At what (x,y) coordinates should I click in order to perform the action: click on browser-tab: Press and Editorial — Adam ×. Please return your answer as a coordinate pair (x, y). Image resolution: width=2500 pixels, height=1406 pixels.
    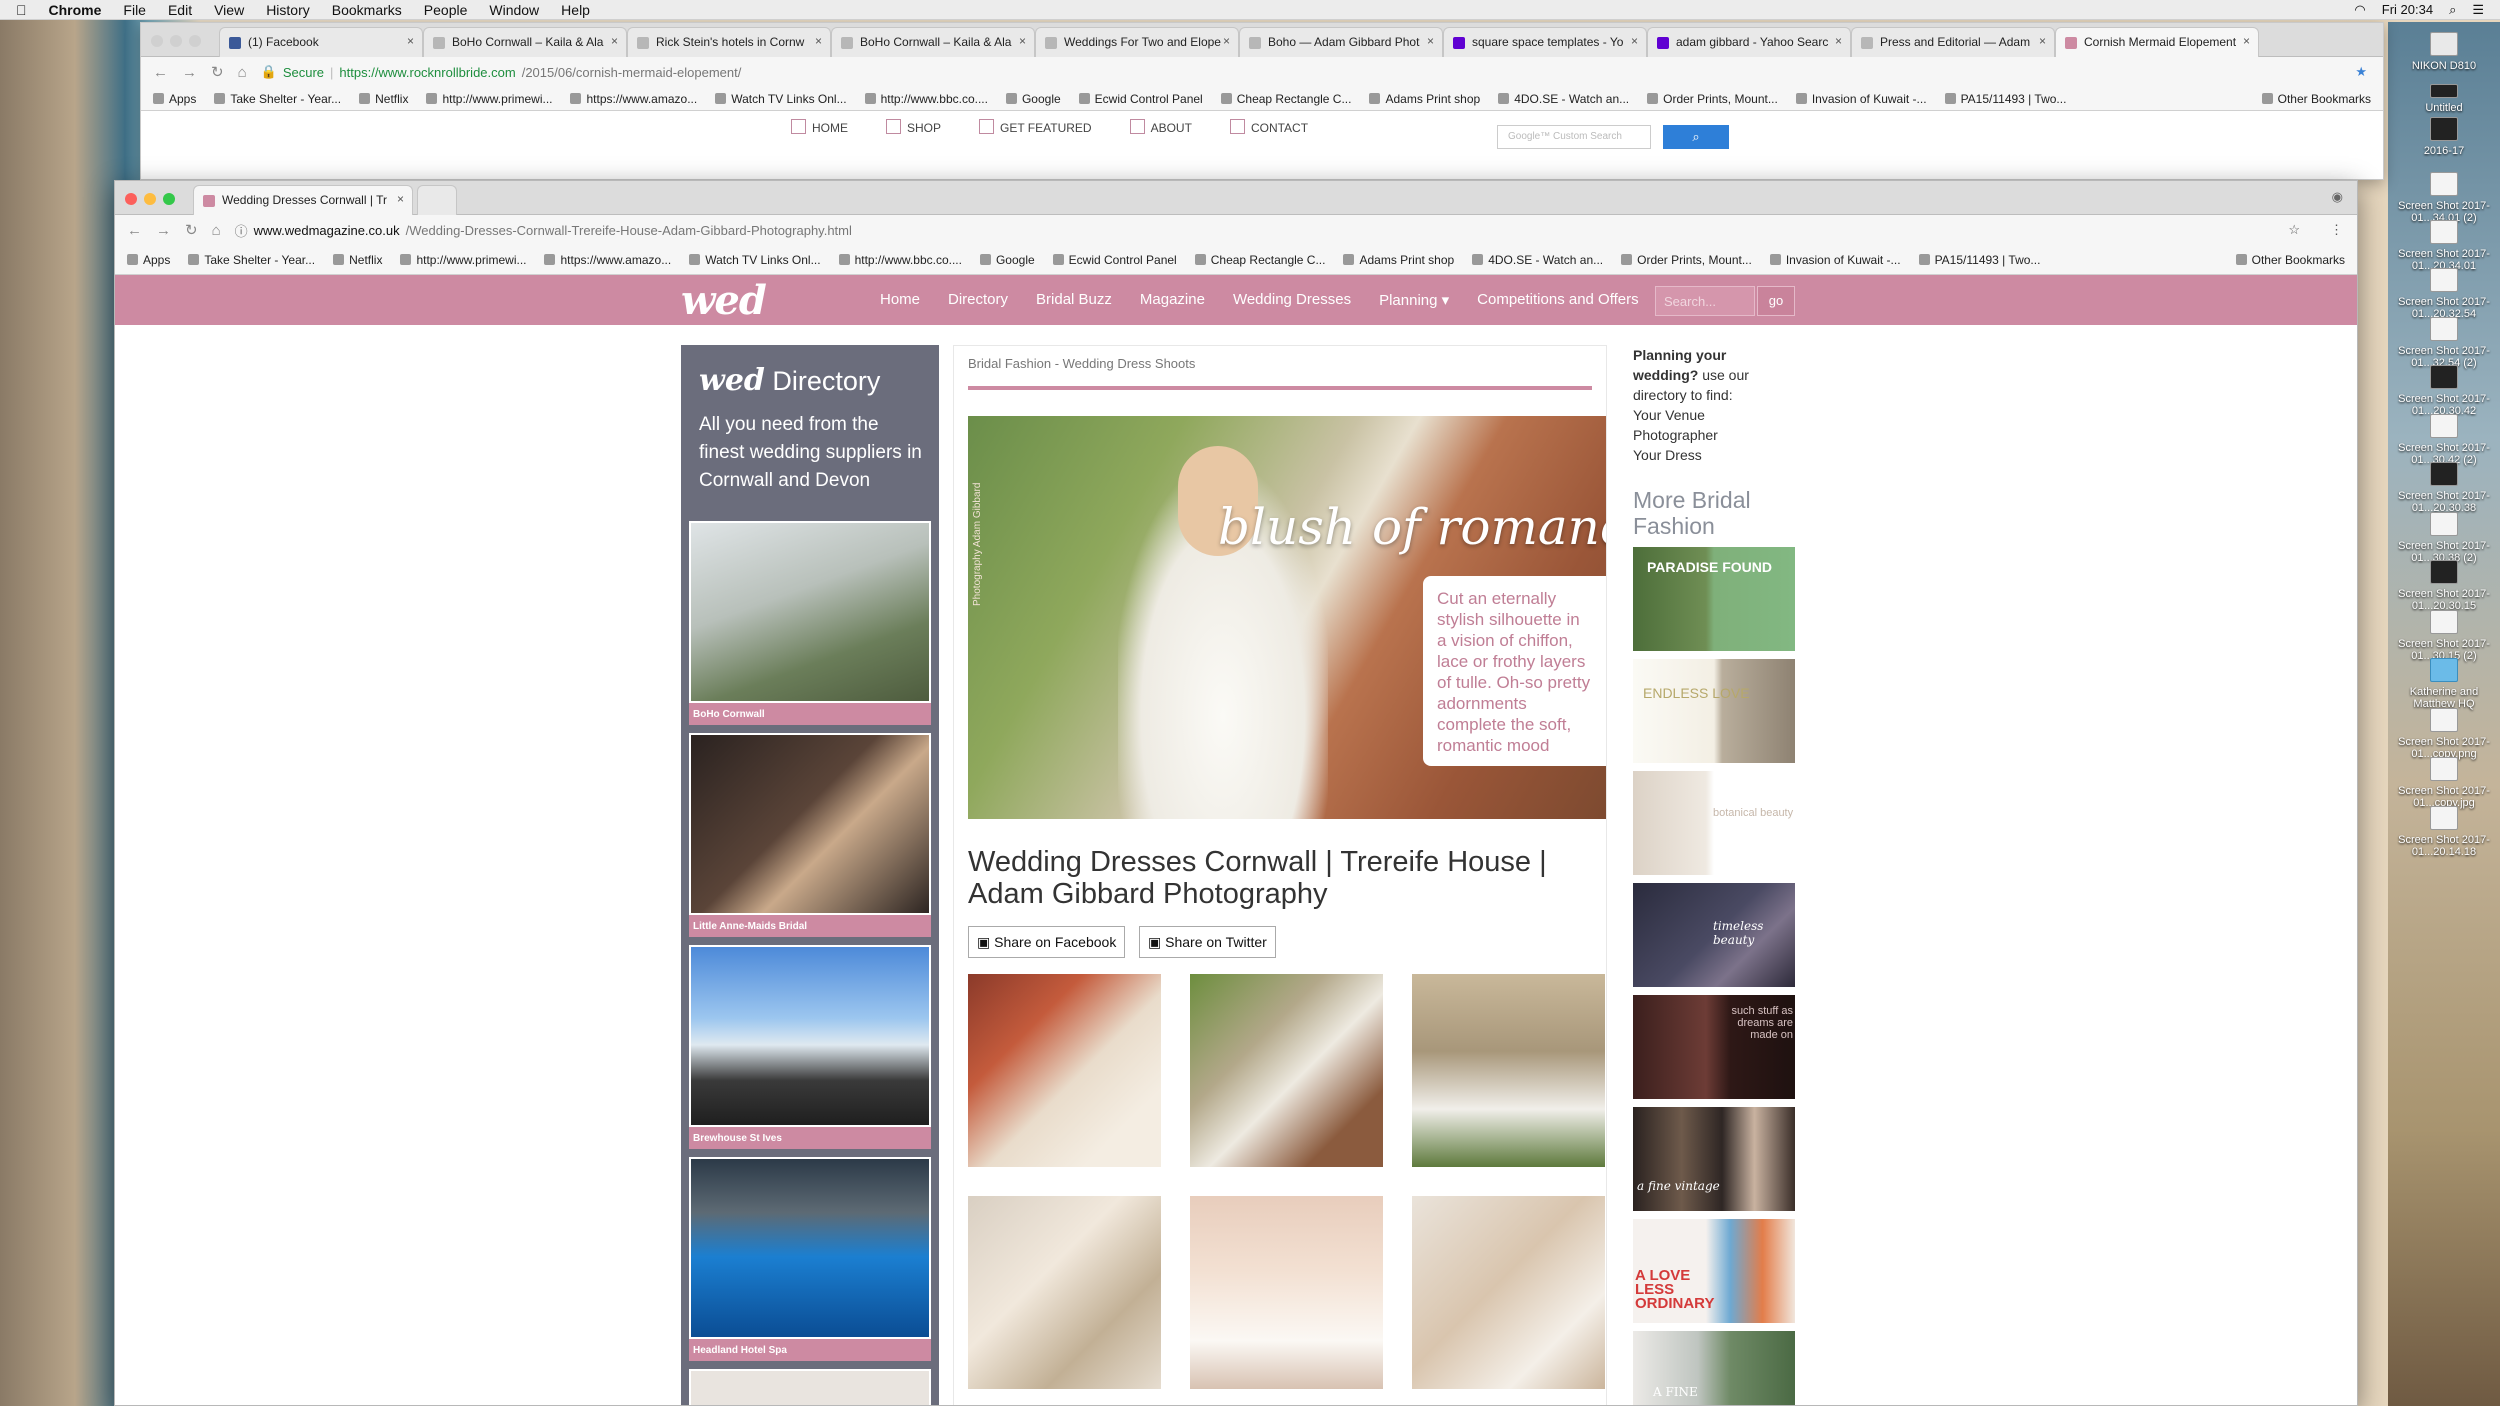
    Looking at the image, I should click on (1953, 42).